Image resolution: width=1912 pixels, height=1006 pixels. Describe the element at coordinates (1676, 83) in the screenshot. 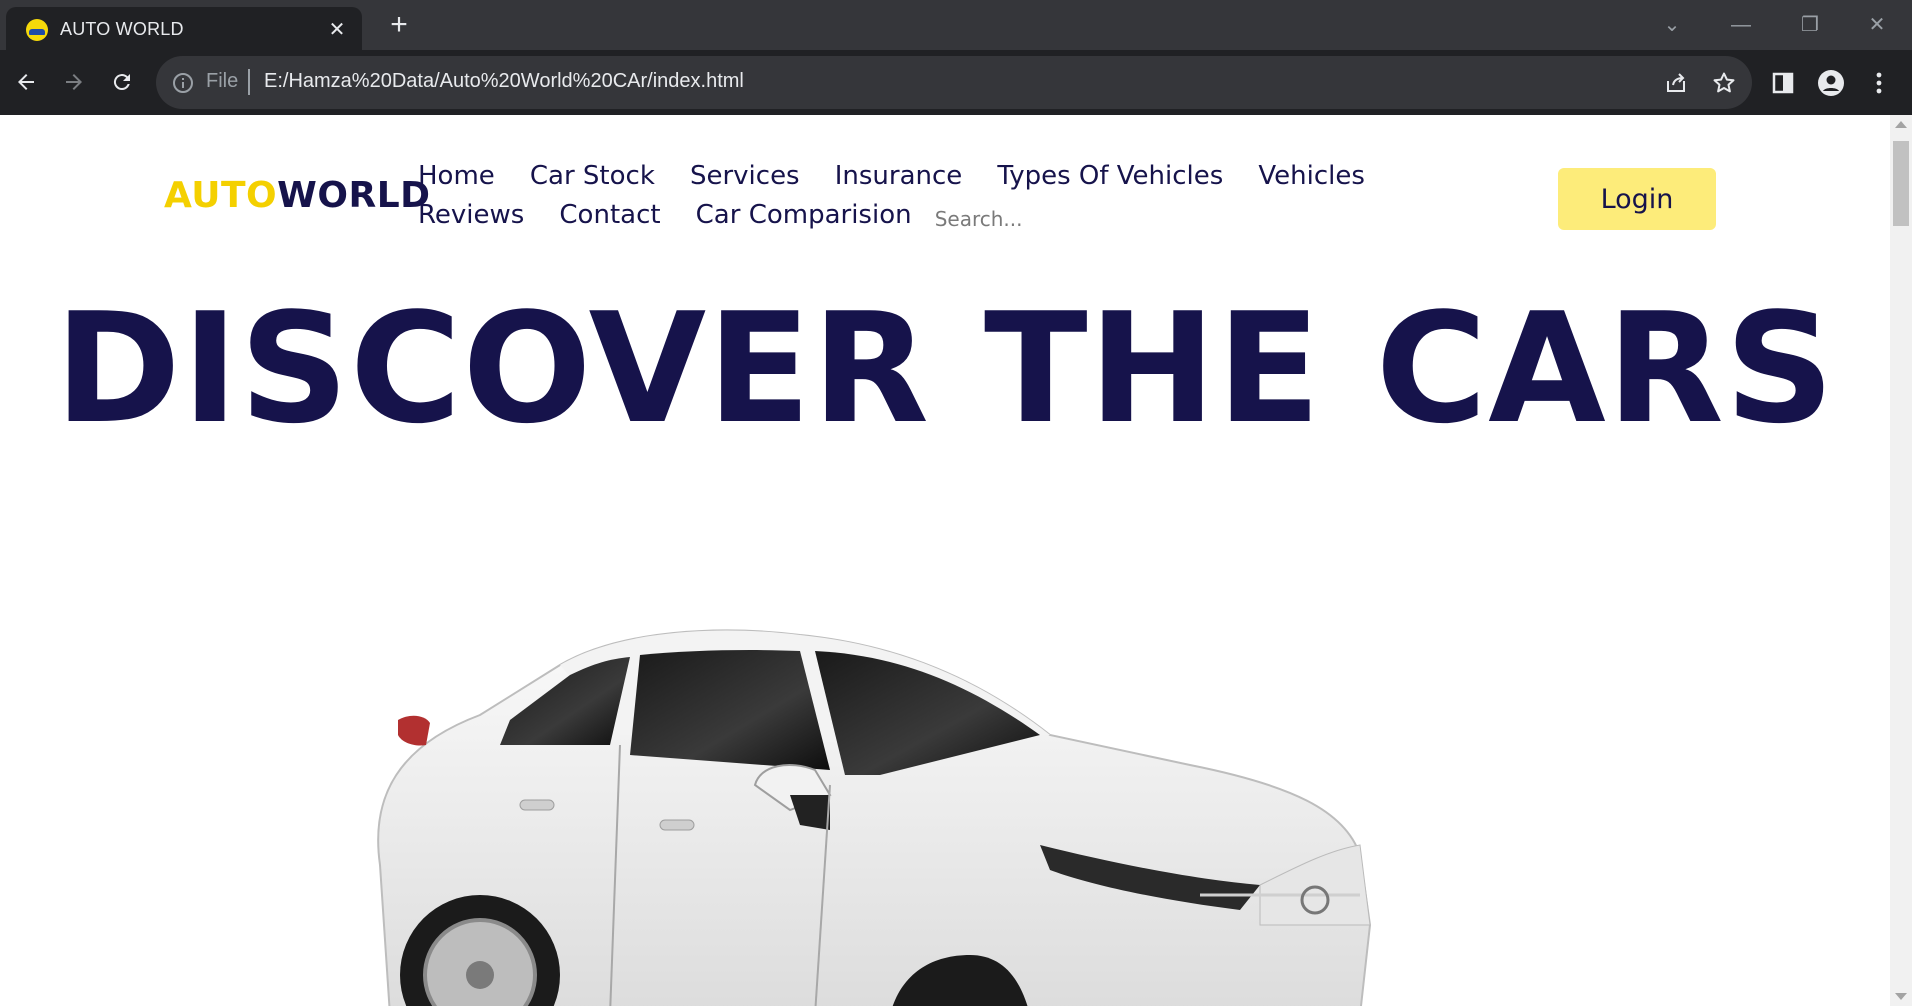

I see `share-icon` at that location.